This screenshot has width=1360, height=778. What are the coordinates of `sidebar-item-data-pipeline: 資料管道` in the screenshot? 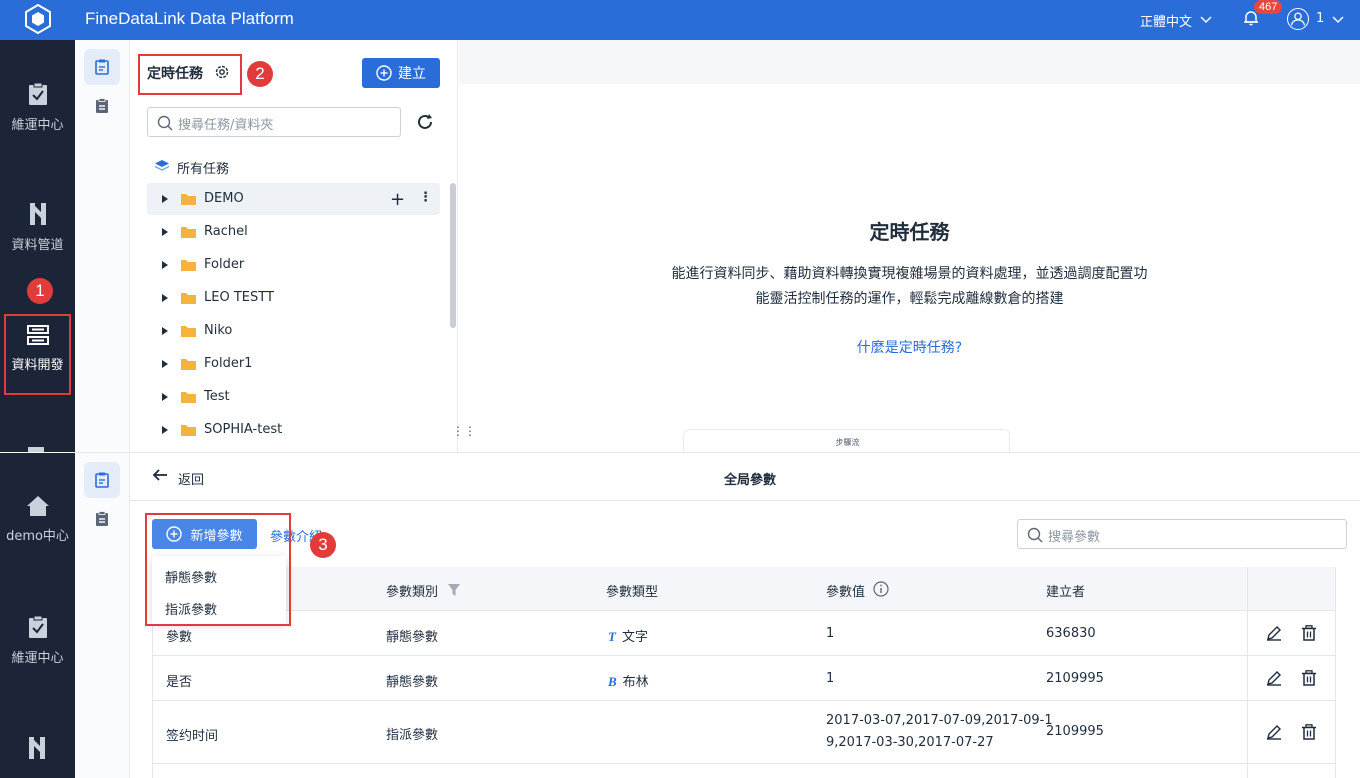 It's located at (37, 227).